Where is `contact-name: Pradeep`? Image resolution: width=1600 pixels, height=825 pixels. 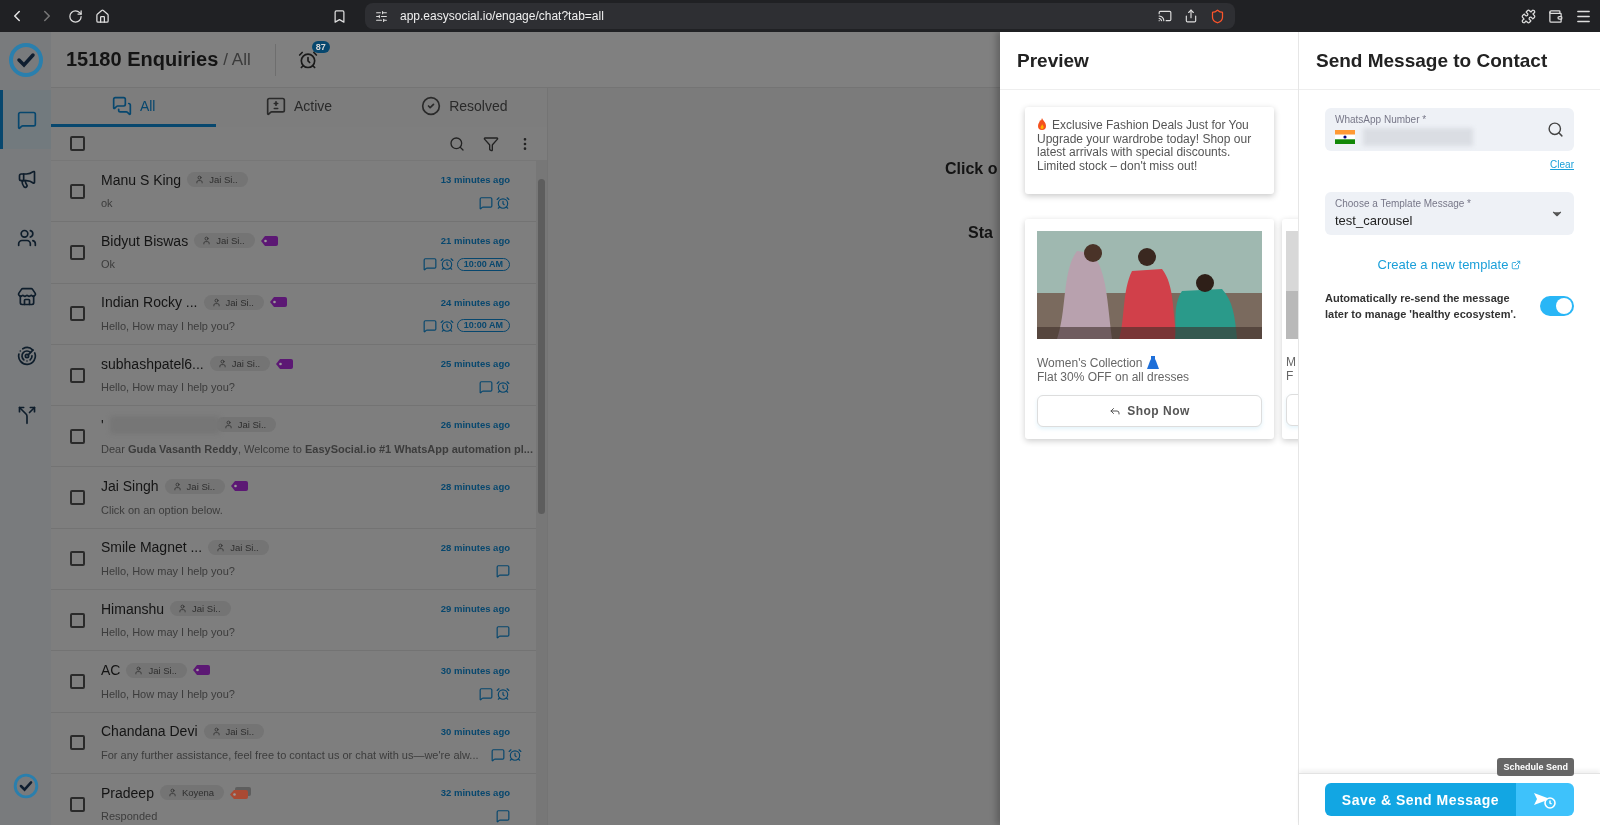
contact-name: Pradeep is located at coordinates (127, 792).